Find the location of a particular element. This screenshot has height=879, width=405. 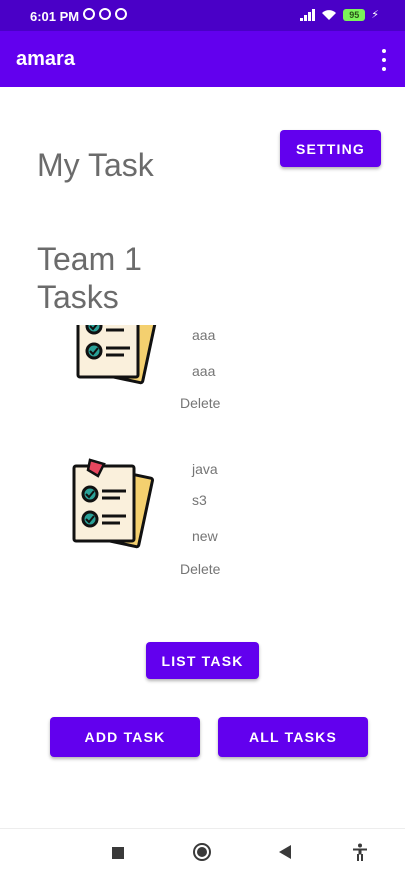

signal-icon is located at coordinates (308, 14).